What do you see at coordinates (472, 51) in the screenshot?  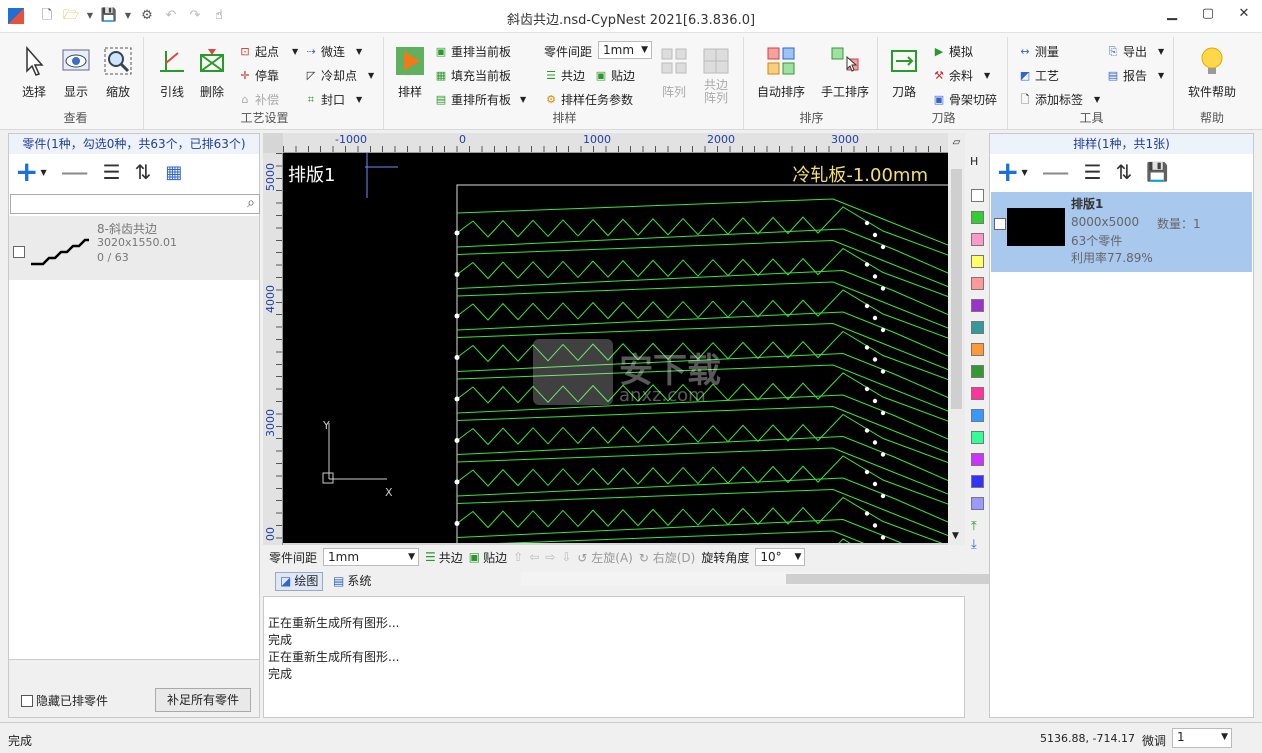 I see `renest-current-button: ▣ 重排当前板` at bounding box center [472, 51].